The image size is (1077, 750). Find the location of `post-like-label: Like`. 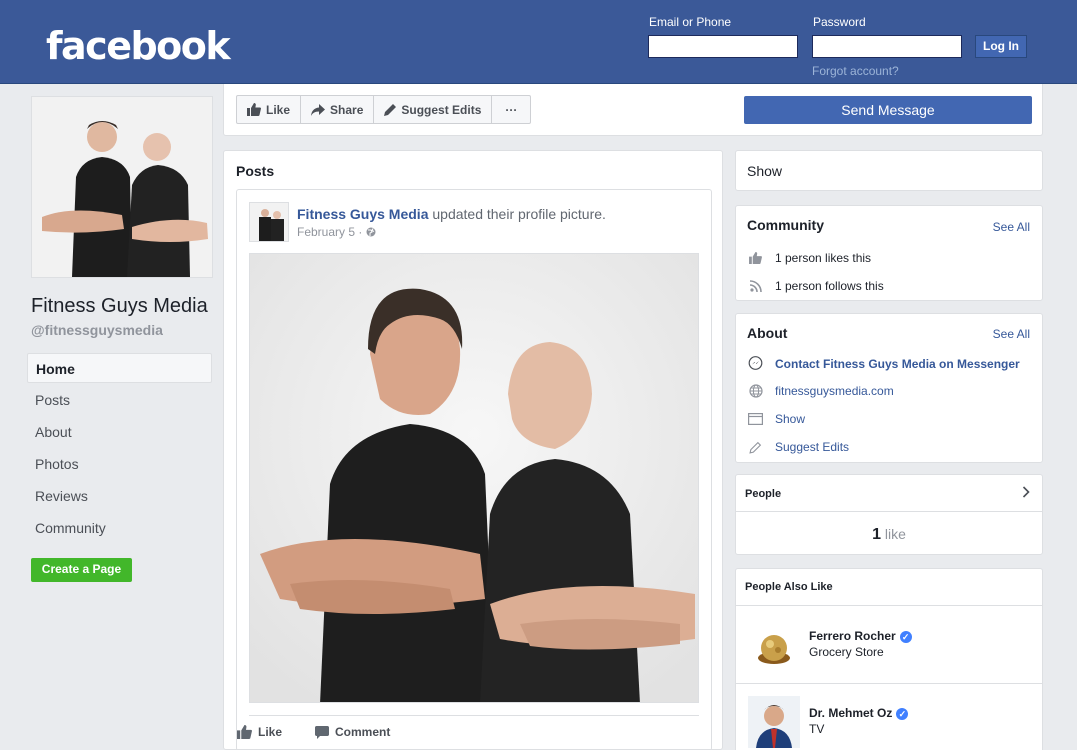

post-like-label: Like is located at coordinates (270, 732).